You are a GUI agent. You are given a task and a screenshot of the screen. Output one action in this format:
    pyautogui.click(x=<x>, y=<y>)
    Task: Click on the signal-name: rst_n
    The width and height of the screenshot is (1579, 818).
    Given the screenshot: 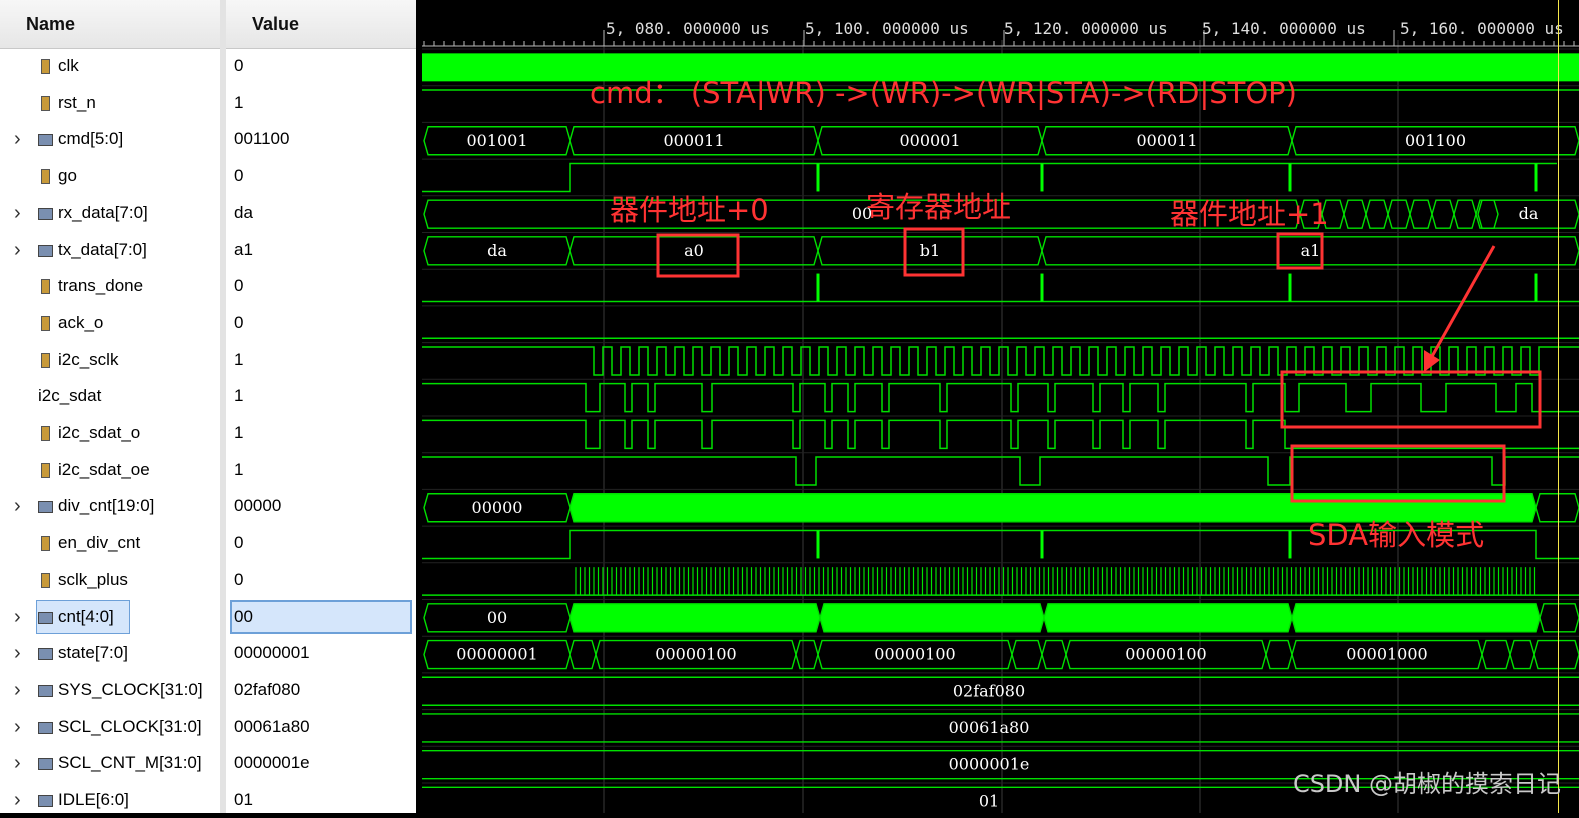 What is the action you would take?
    pyautogui.click(x=77, y=102)
    